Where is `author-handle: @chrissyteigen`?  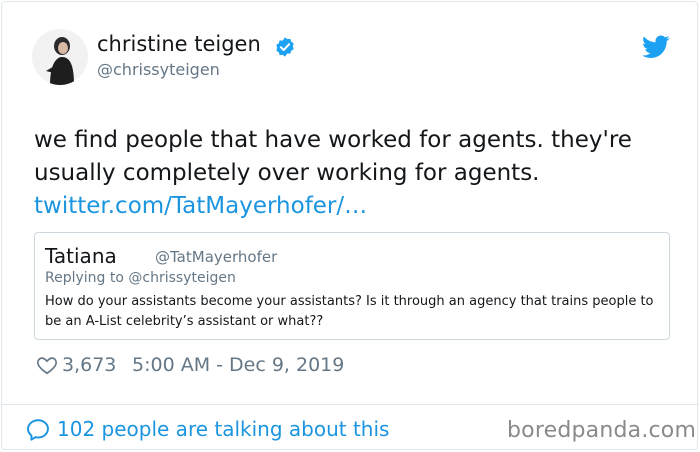
author-handle: @chrissyteigen is located at coordinates (158, 69).